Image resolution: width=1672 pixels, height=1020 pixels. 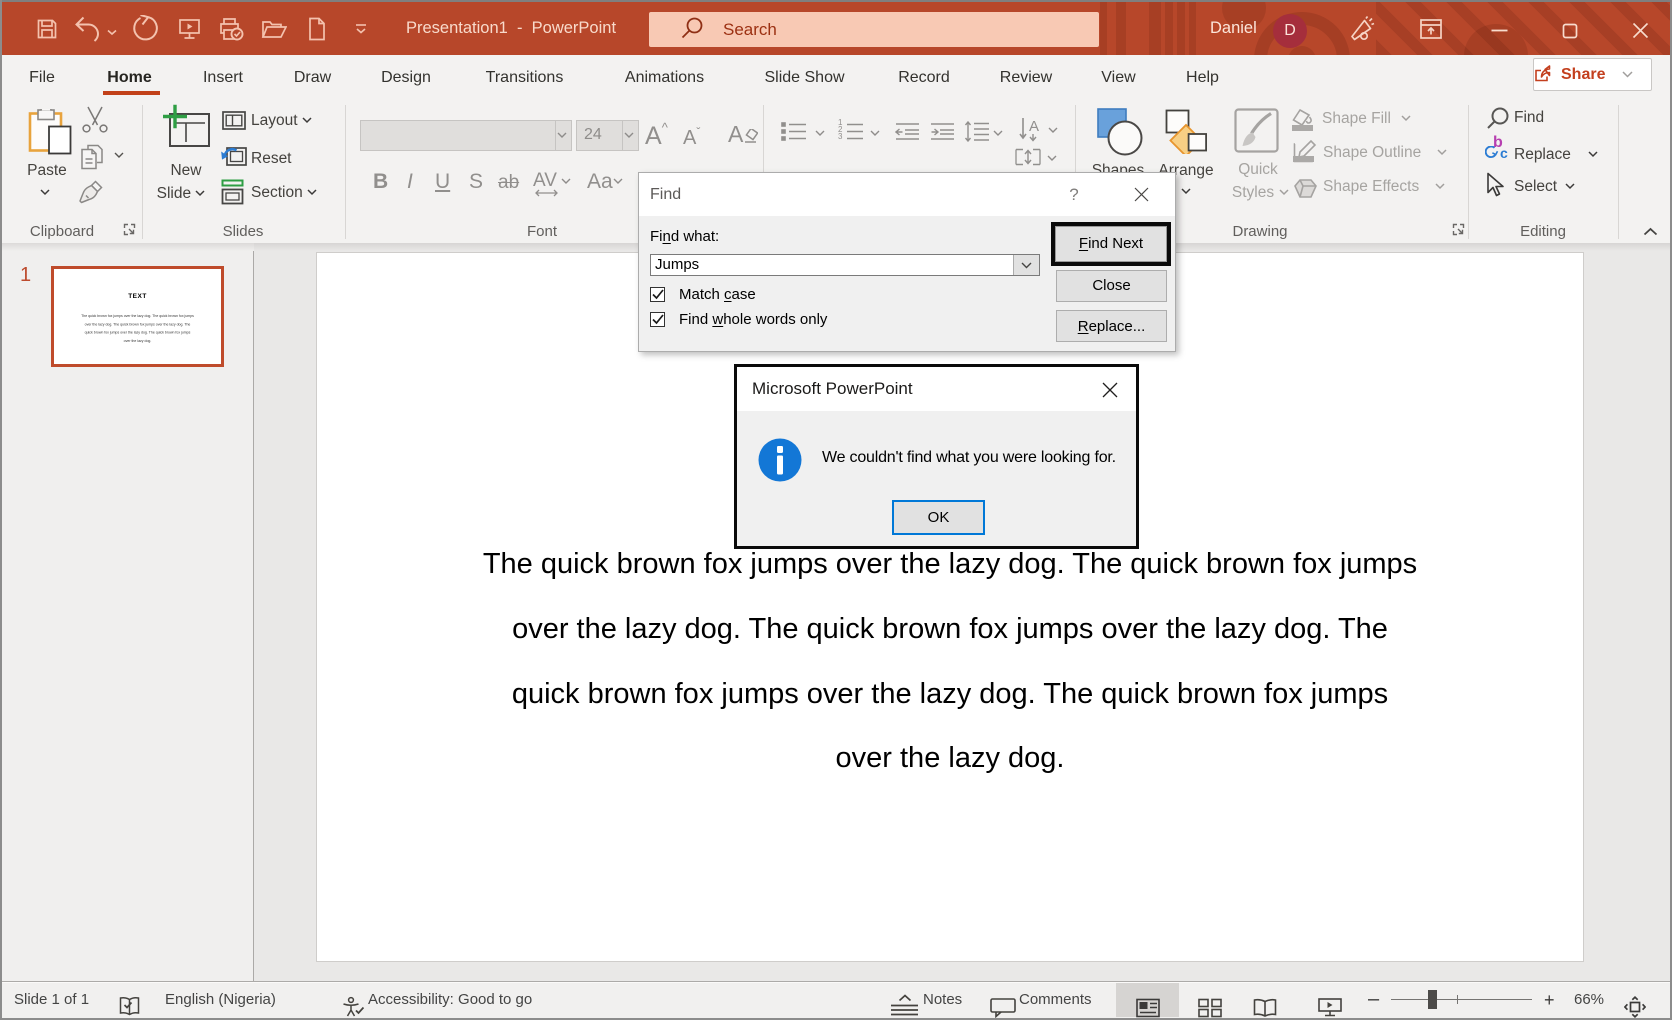 What do you see at coordinates (1034, 126) in the screenshot?
I see `svg-text: A` at bounding box center [1034, 126].